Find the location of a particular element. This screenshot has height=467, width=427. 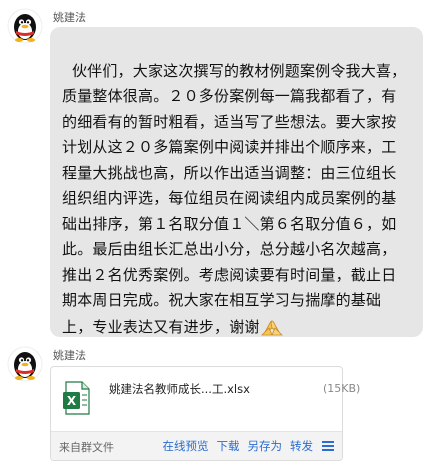

preview-online-link: 在线预览 is located at coordinates (186, 446).